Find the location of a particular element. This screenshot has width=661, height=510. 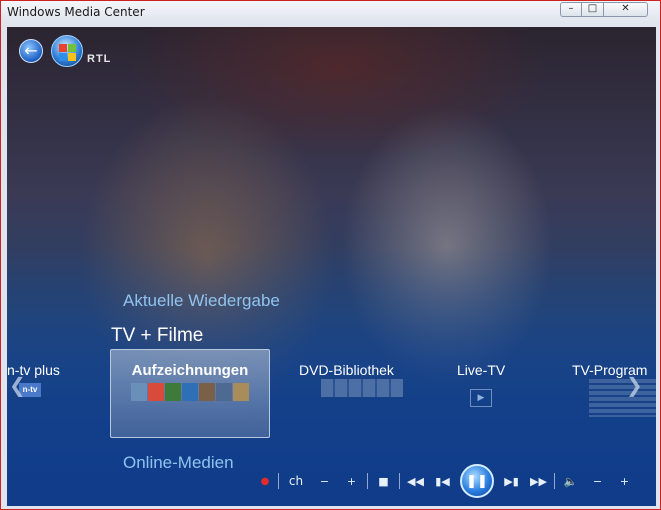

close-button: ✕ is located at coordinates (625, 9).